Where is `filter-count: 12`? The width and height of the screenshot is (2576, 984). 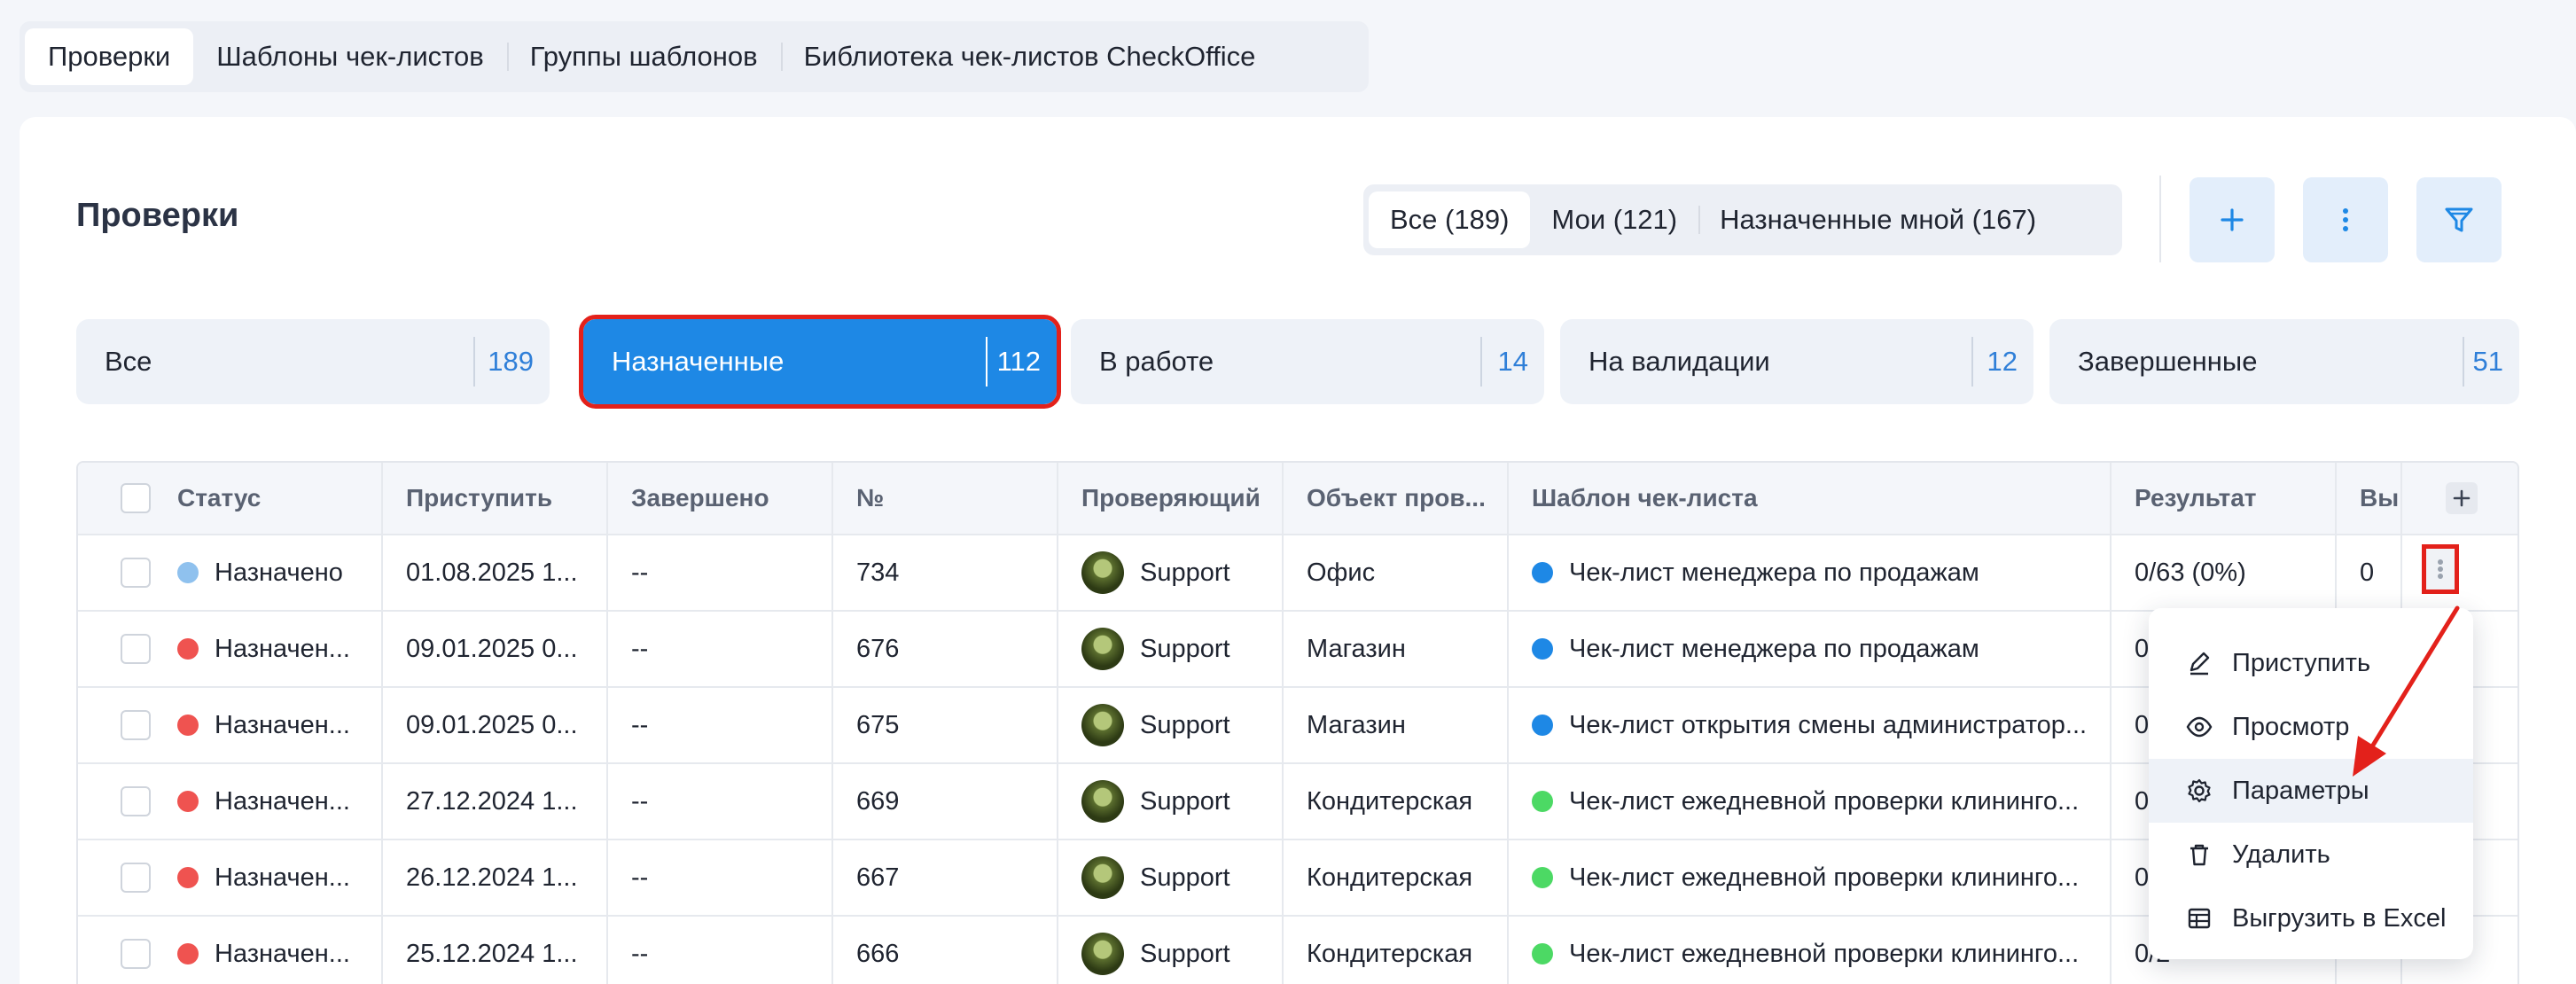
filter-count: 12 is located at coordinates (2002, 361).